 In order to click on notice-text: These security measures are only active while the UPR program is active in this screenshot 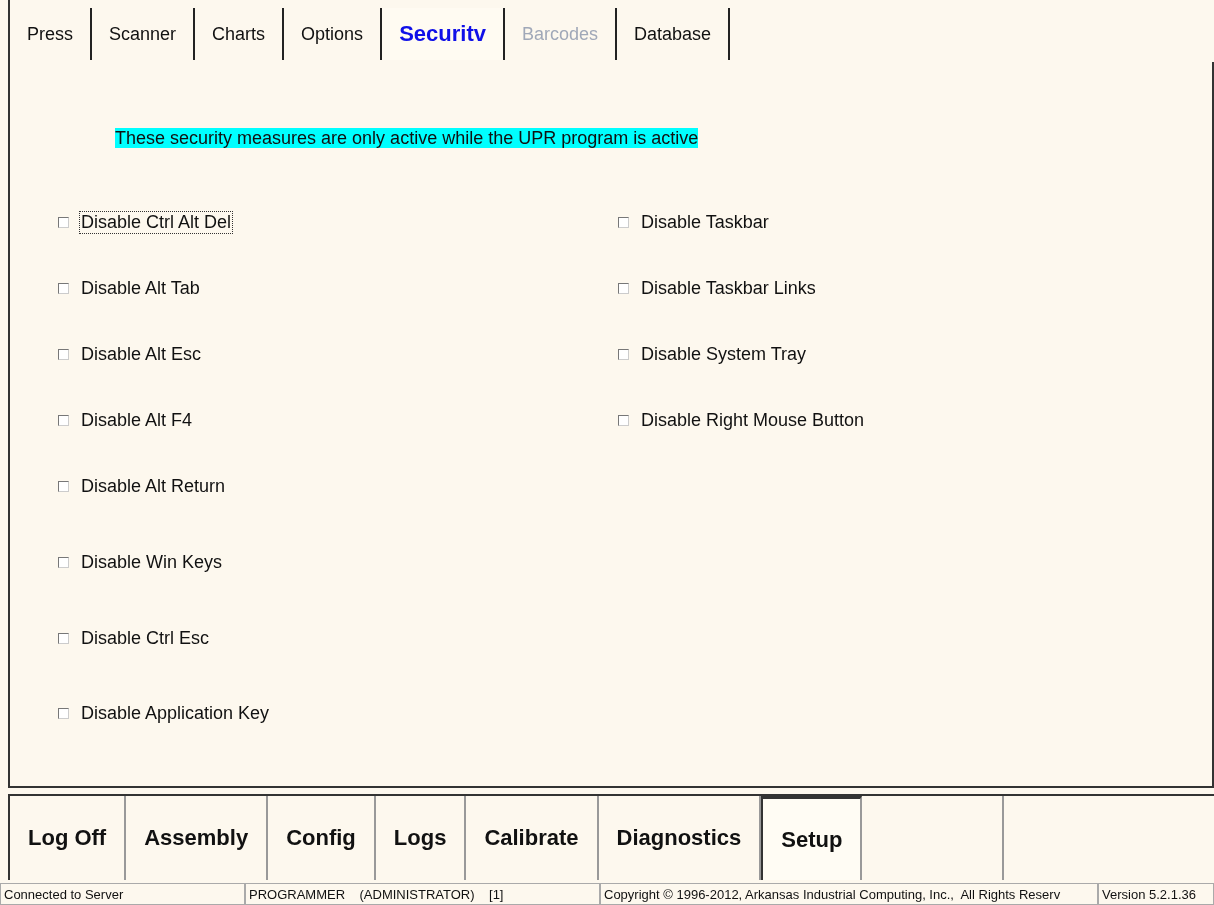, I will do `click(407, 138)`.